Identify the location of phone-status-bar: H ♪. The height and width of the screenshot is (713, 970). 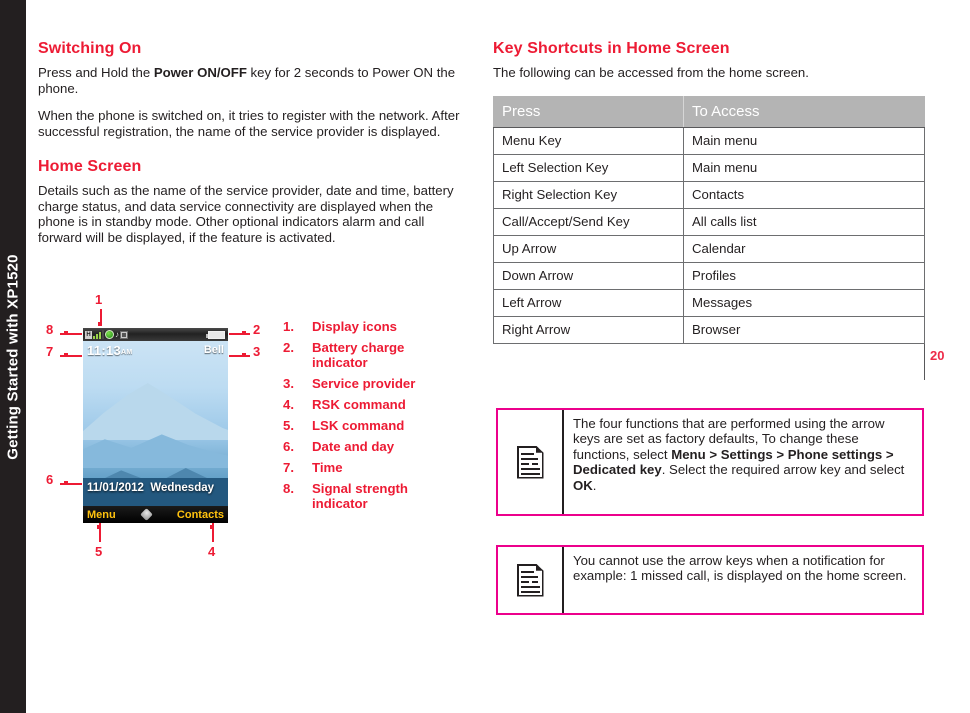
(155, 334).